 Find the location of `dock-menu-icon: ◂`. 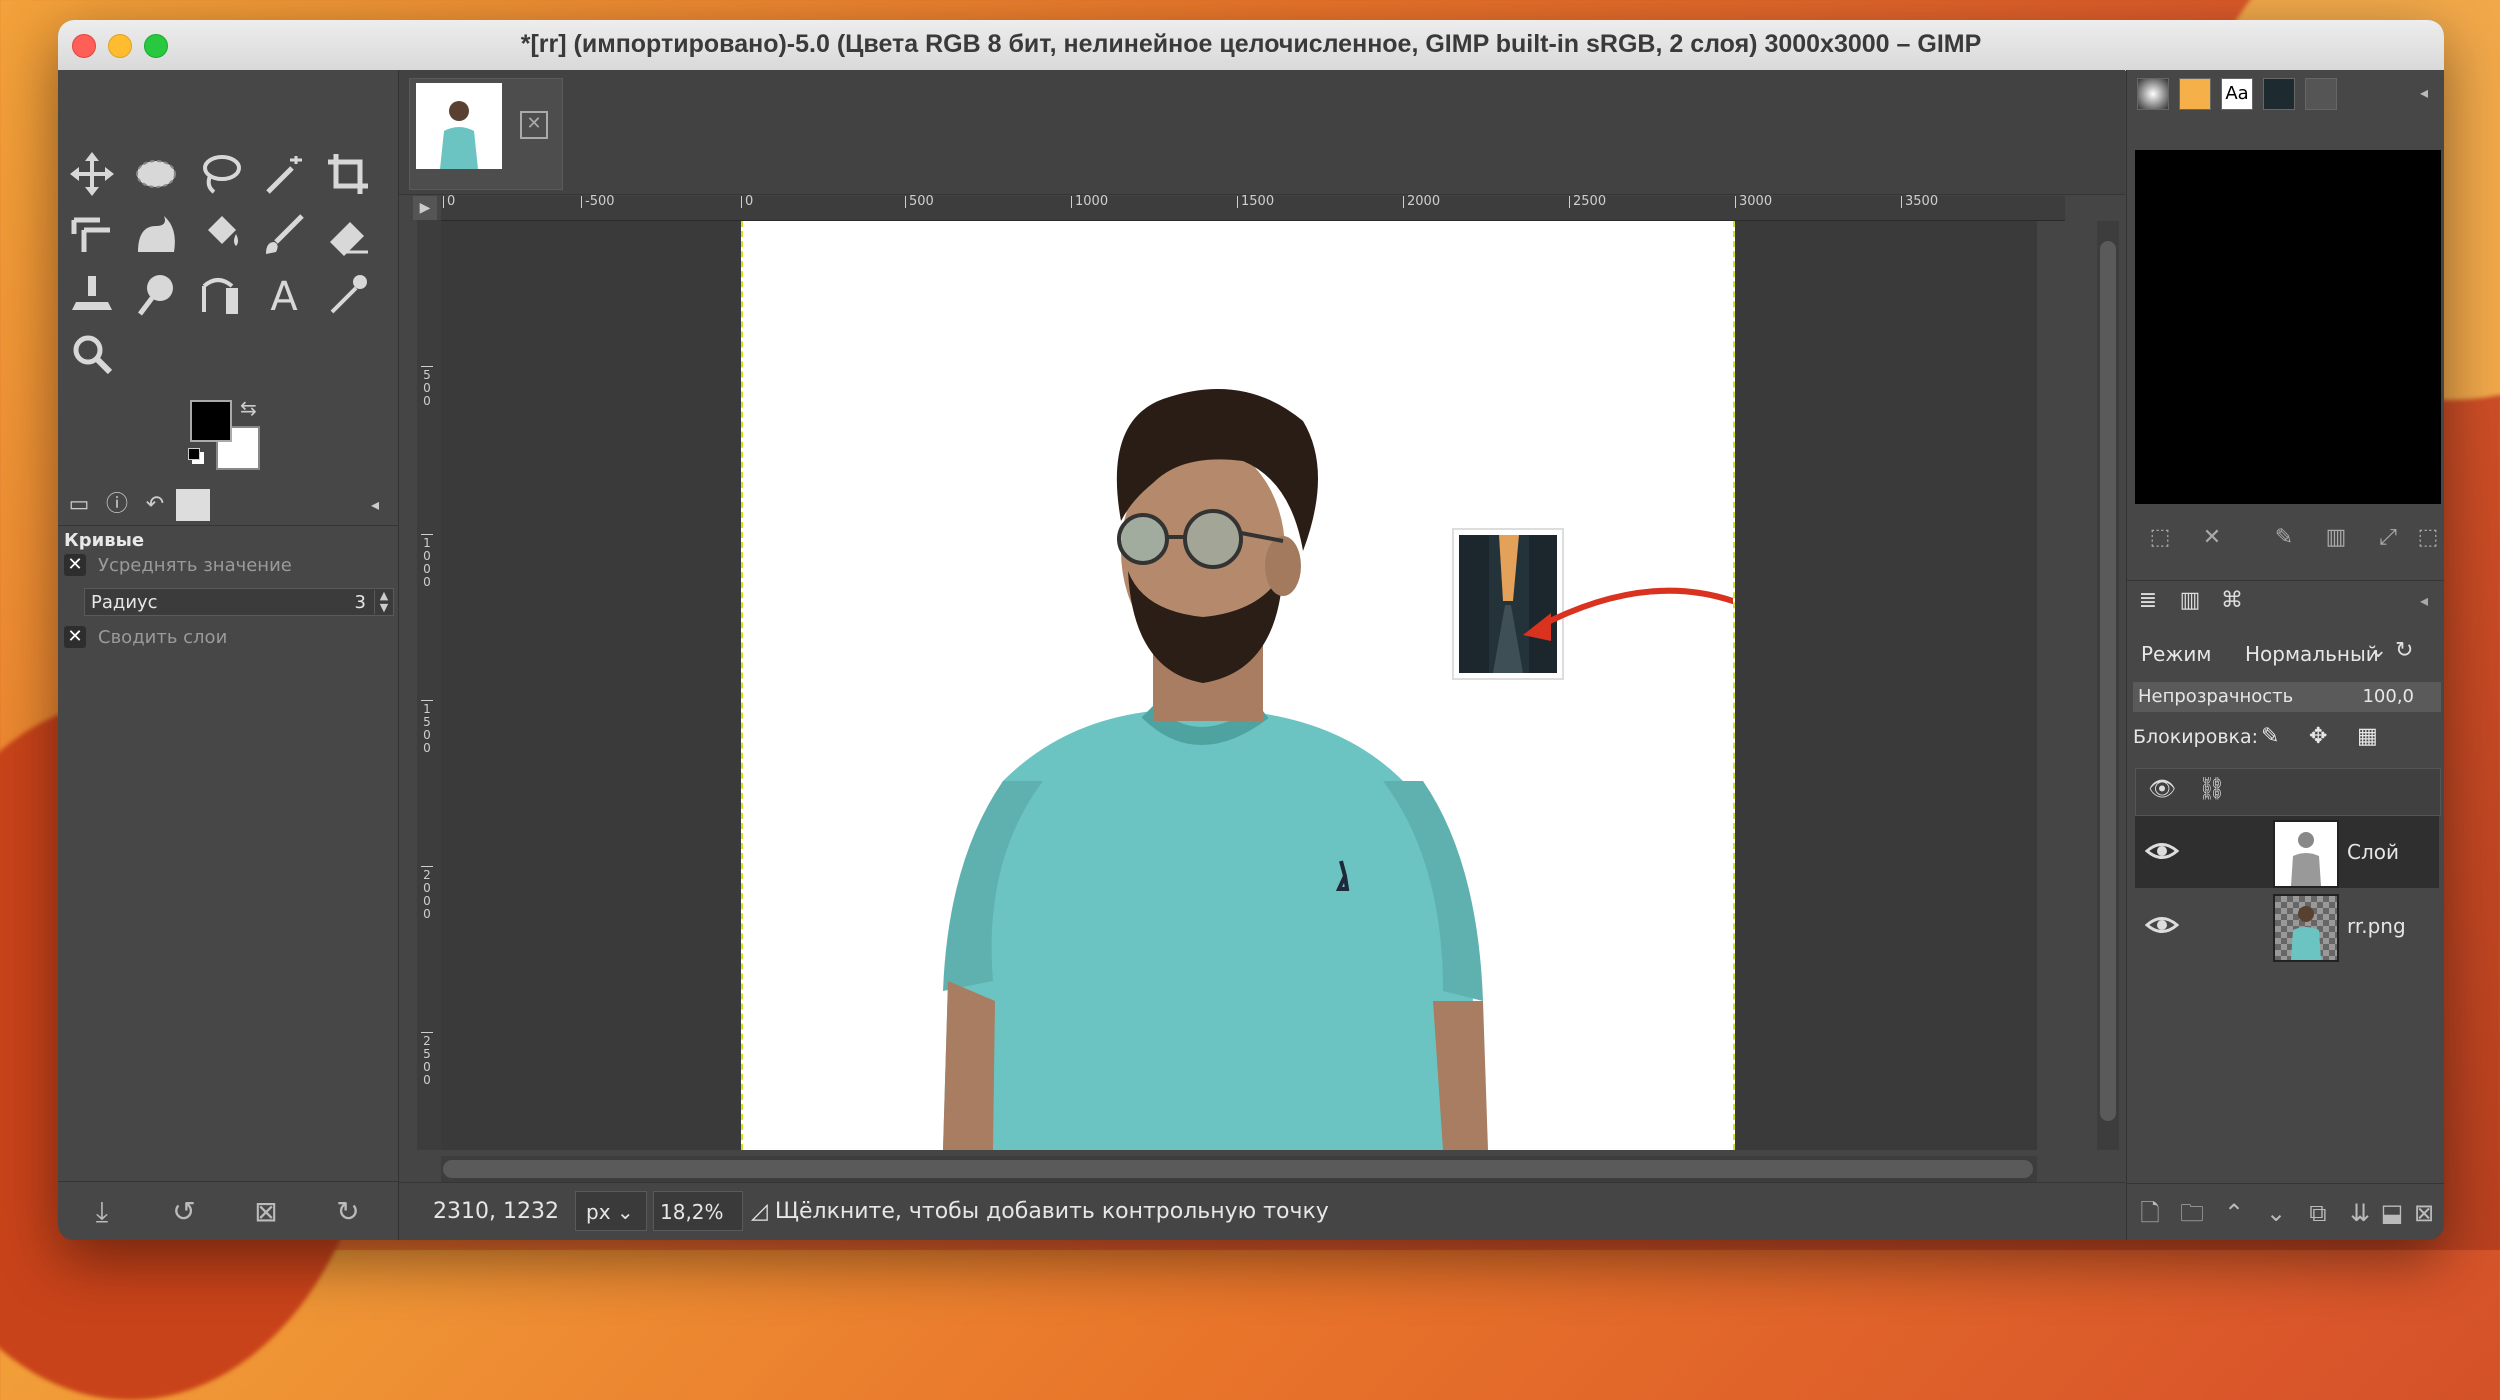

dock-menu-icon: ◂ is located at coordinates (2424, 93).